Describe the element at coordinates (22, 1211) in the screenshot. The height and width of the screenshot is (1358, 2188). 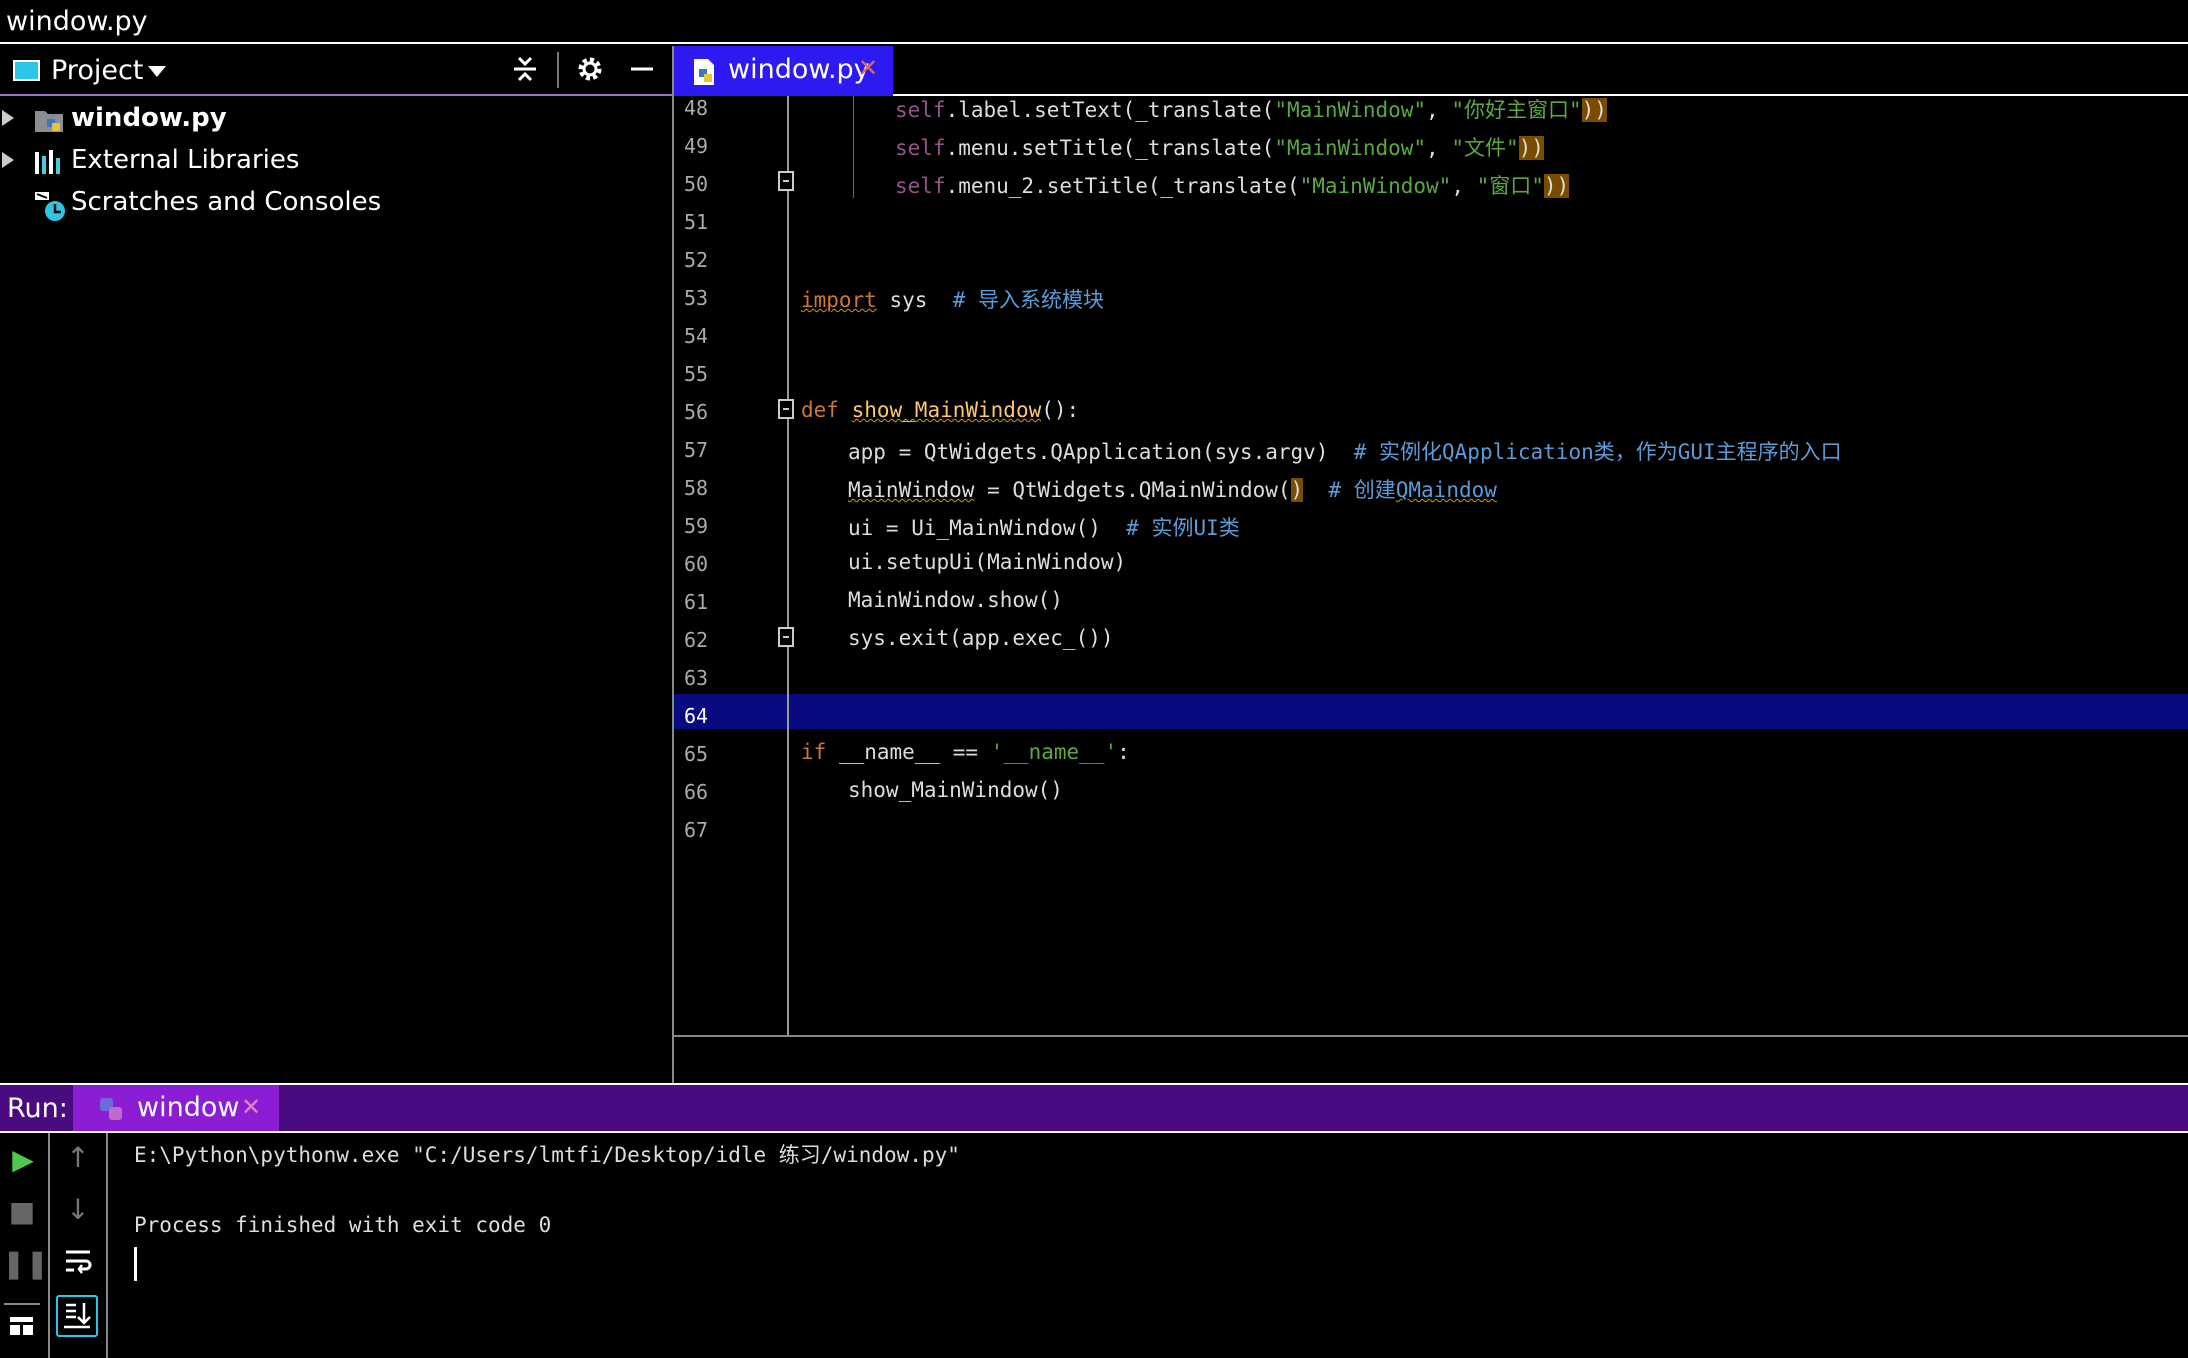
I see `stop-icon: ■` at that location.